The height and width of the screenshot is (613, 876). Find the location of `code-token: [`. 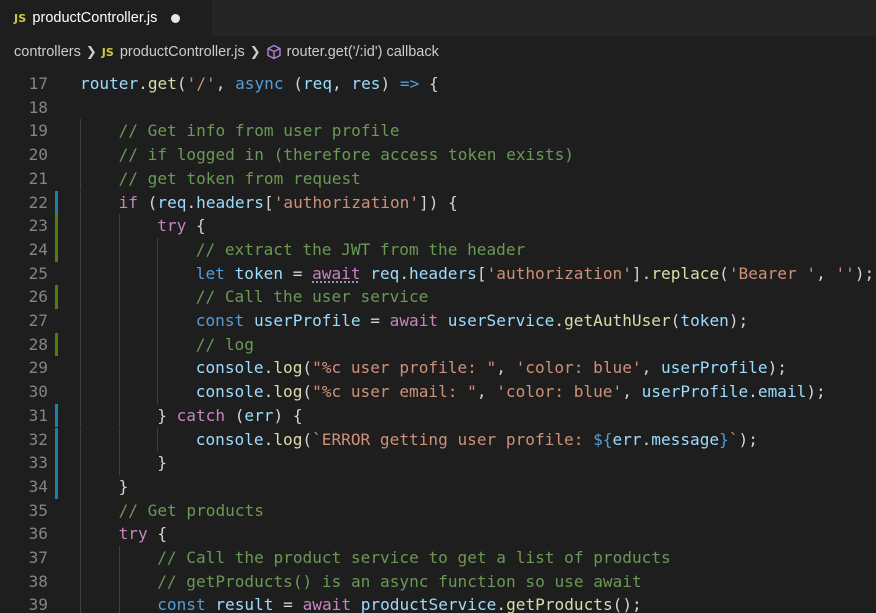

code-token: [ is located at coordinates (481, 273).